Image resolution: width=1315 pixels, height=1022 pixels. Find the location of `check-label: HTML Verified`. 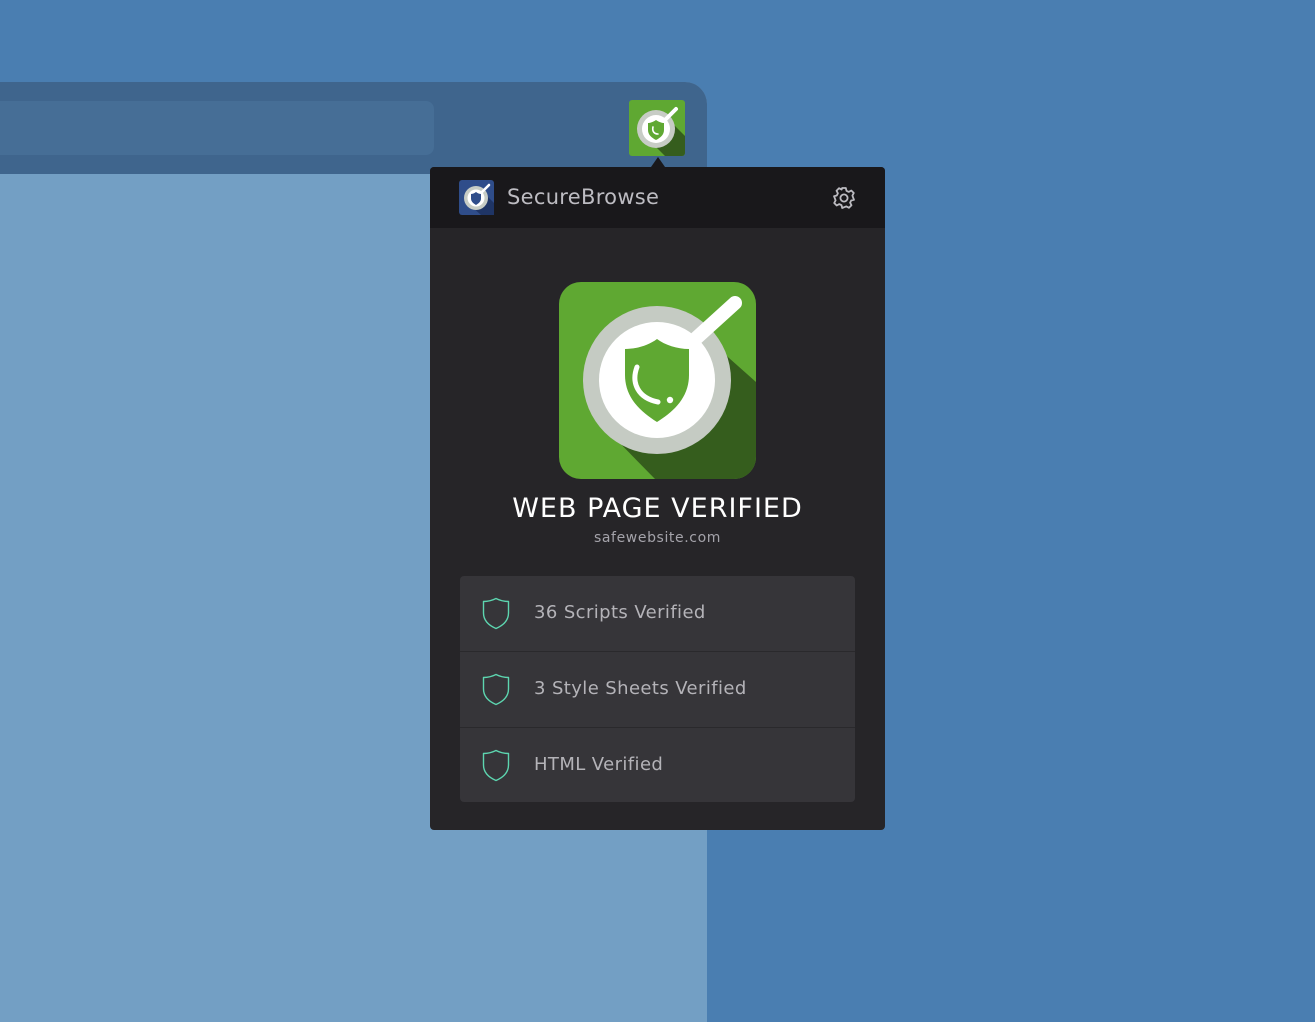

check-label: HTML Verified is located at coordinates (599, 764).